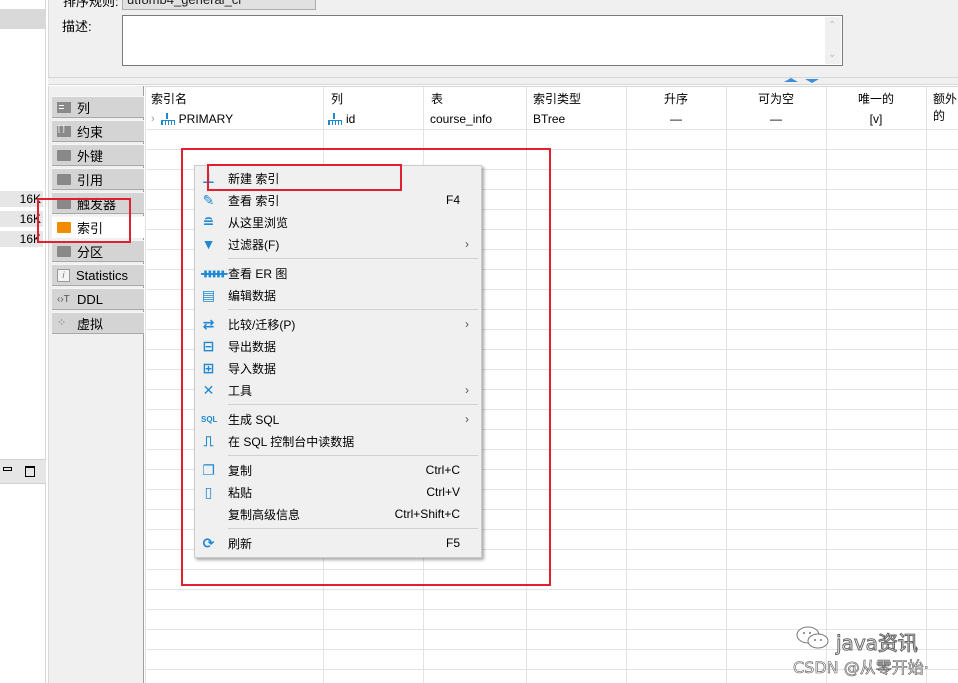 The width and height of the screenshot is (958, 683). What do you see at coordinates (90, 228) in the screenshot?
I see `tab-label: 索引` at bounding box center [90, 228].